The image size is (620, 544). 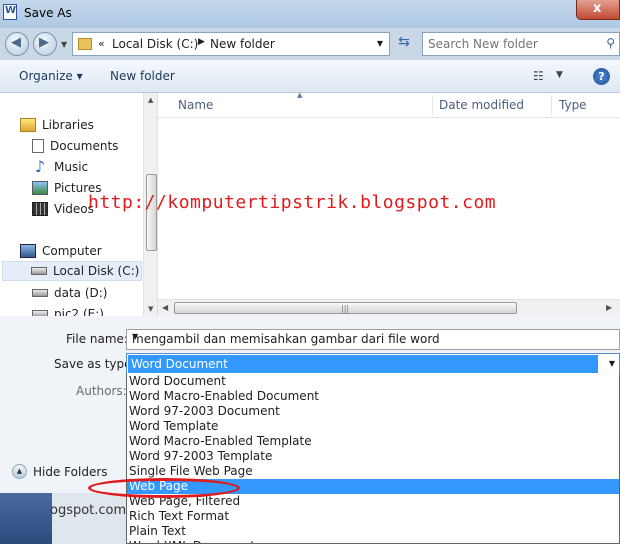 What do you see at coordinates (142, 76) in the screenshot?
I see `new-folder-button: New folder` at bounding box center [142, 76].